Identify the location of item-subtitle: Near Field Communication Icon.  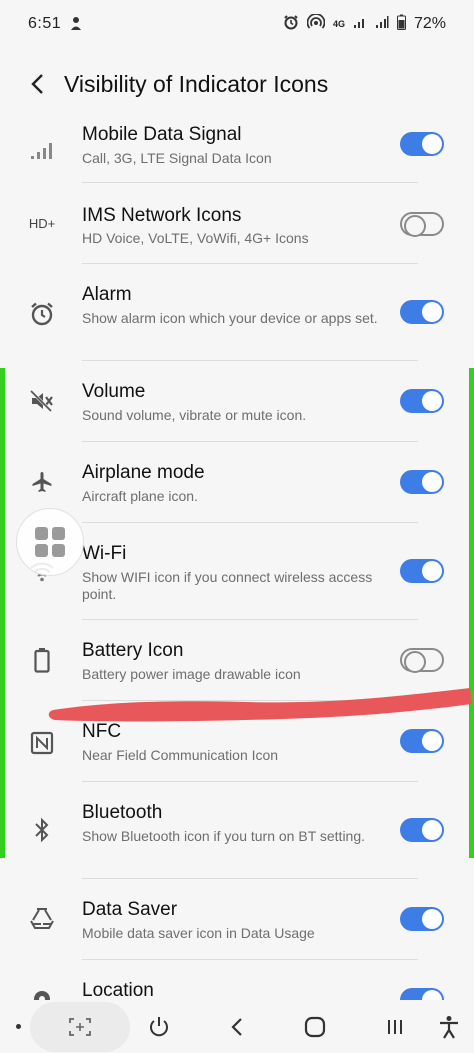
(180, 755).